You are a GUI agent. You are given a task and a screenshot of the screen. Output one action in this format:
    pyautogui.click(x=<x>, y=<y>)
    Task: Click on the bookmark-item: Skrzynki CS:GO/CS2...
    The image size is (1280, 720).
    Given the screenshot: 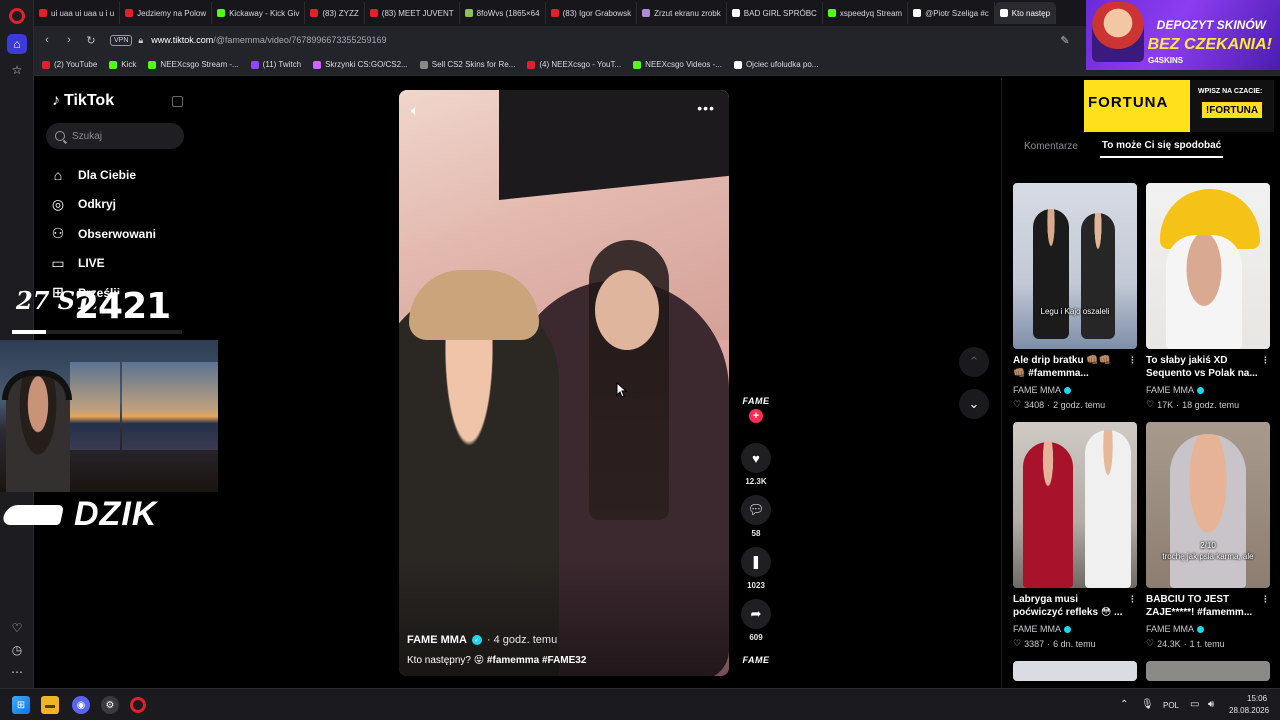 What is the action you would take?
    pyautogui.click(x=360, y=64)
    